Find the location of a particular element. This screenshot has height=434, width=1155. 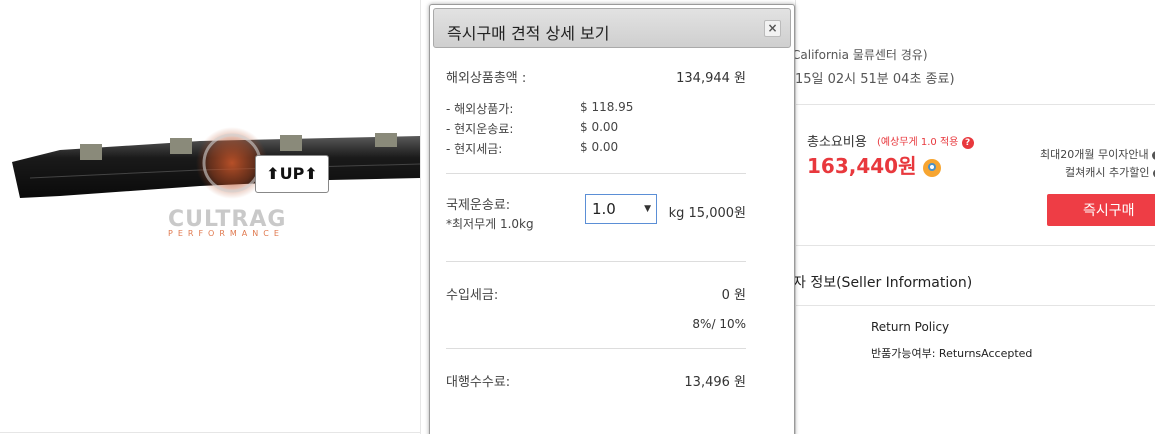

close-button: × is located at coordinates (772, 28).